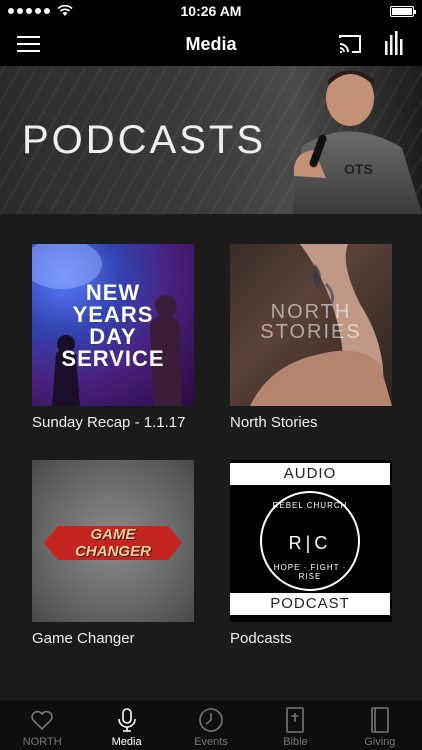  What do you see at coordinates (126, 742) in the screenshot?
I see `tab-label: Media` at bounding box center [126, 742].